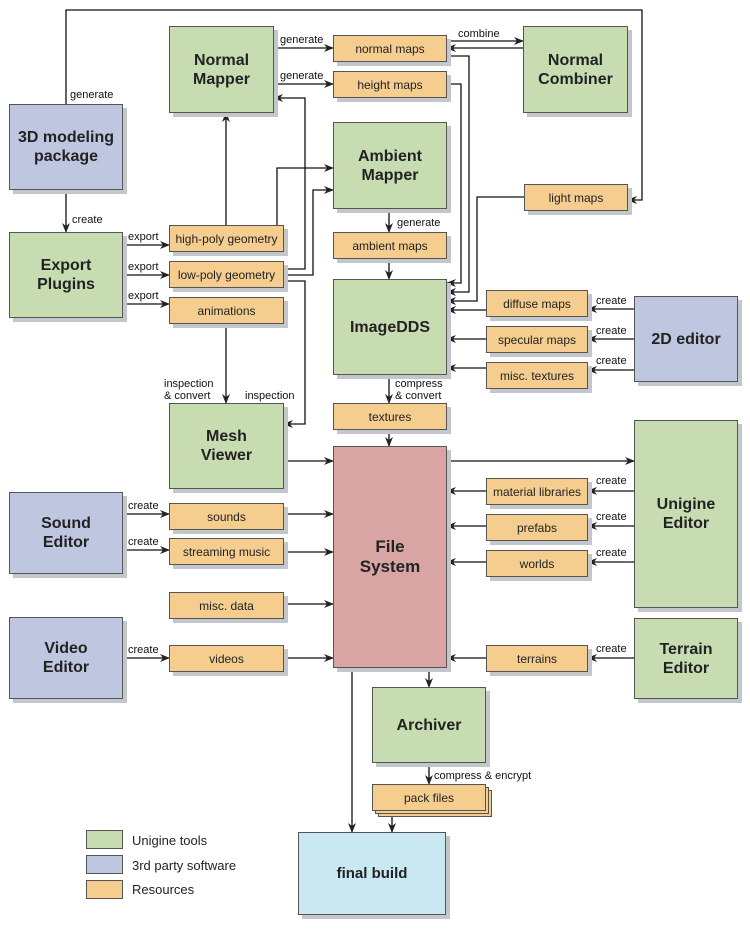 This screenshot has height=930, width=750. What do you see at coordinates (537, 527) in the screenshot?
I see `node-prefabs: prefabs` at bounding box center [537, 527].